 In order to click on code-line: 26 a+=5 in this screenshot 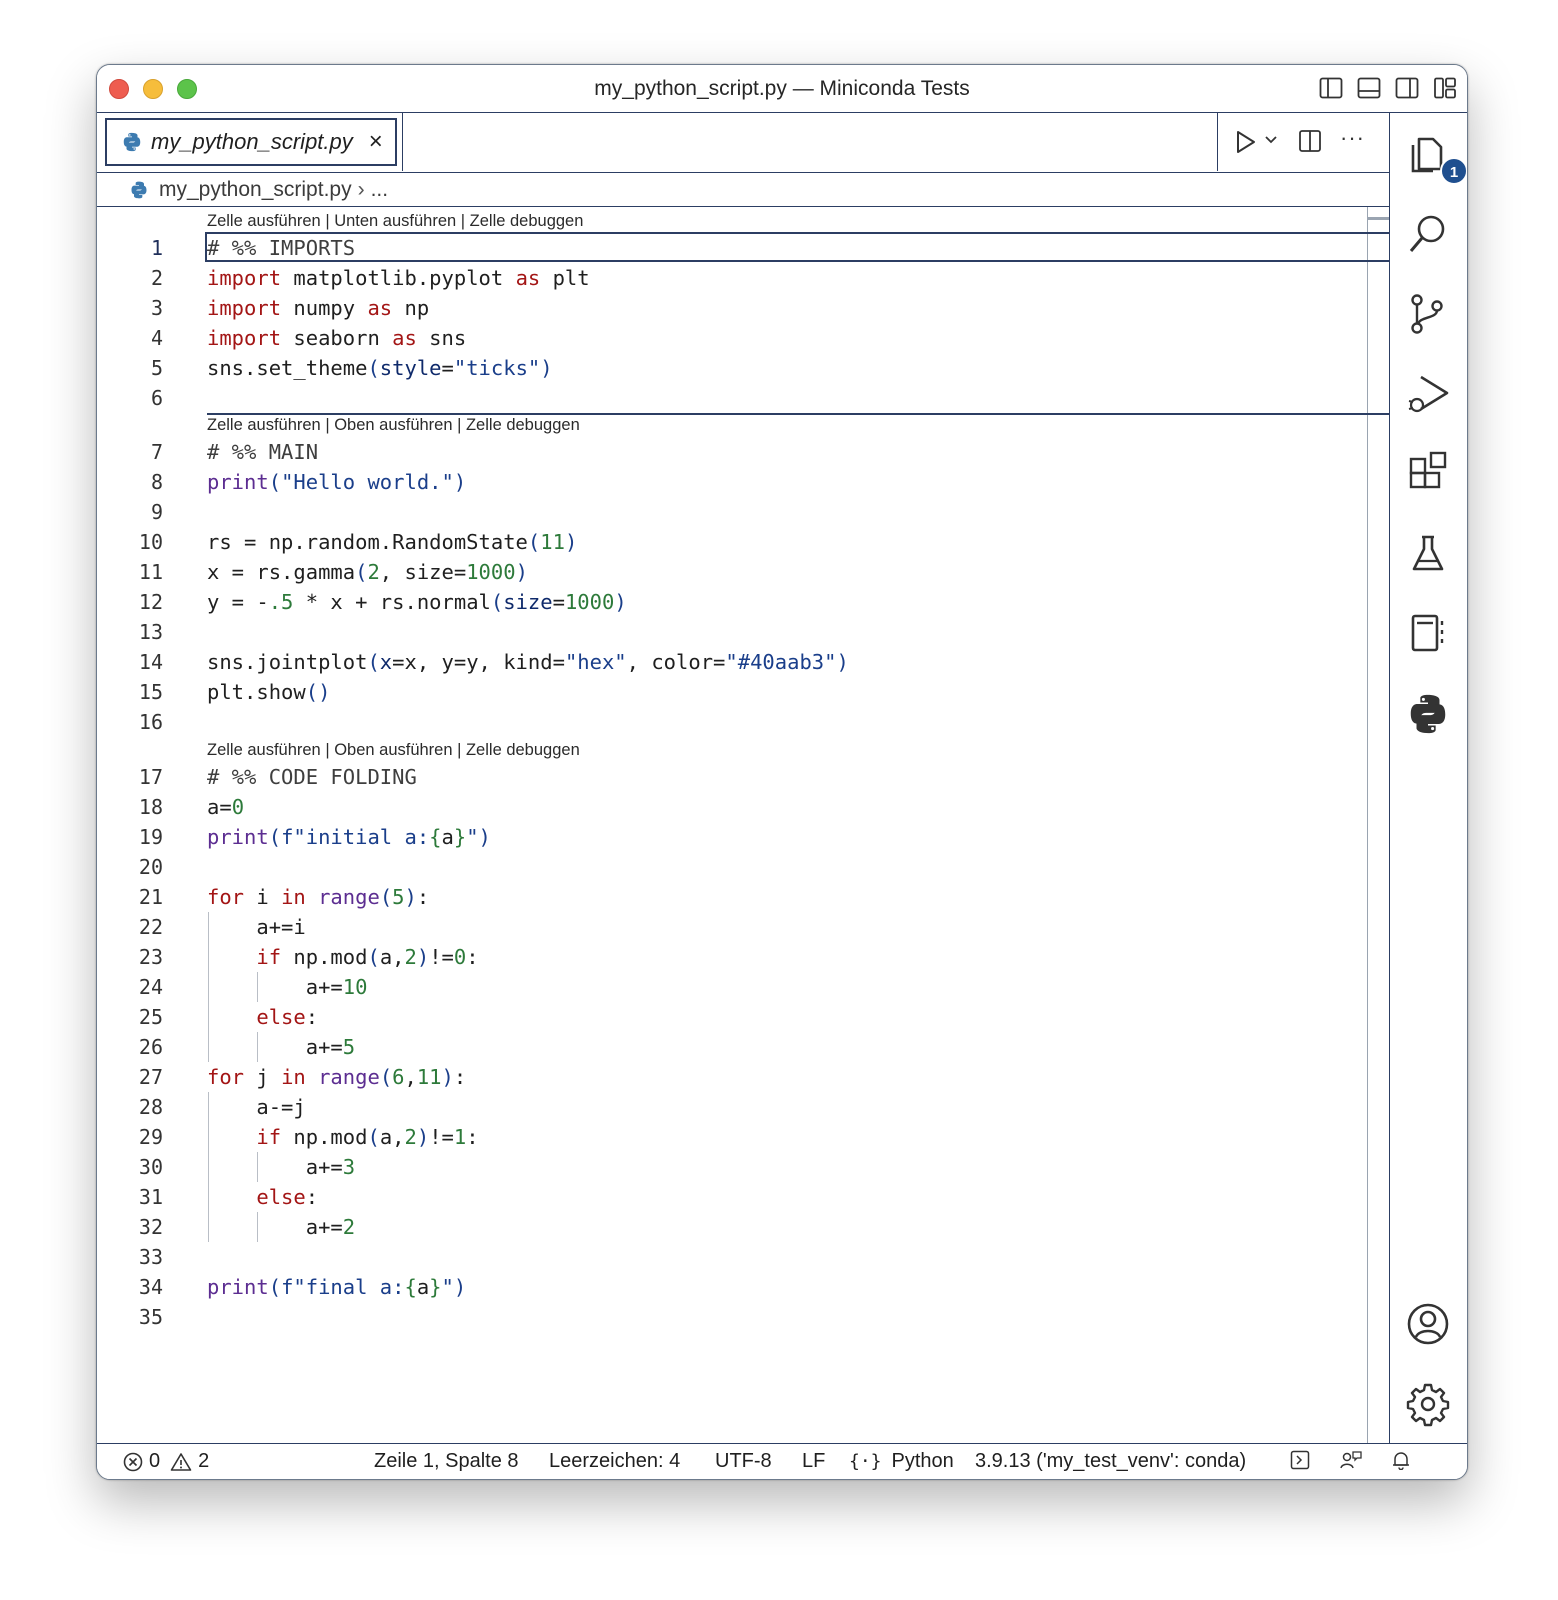, I will do `click(732, 1047)`.